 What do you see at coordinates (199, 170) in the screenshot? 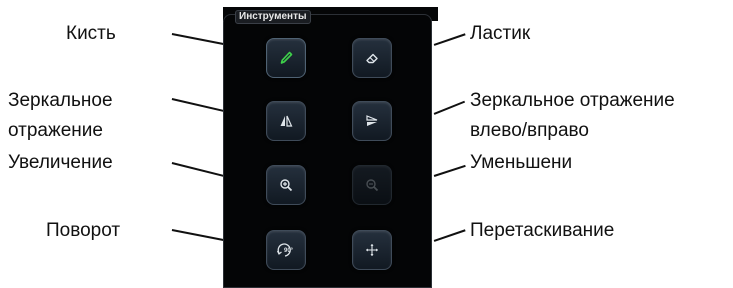
I see `leader-line-zoom-in` at bounding box center [199, 170].